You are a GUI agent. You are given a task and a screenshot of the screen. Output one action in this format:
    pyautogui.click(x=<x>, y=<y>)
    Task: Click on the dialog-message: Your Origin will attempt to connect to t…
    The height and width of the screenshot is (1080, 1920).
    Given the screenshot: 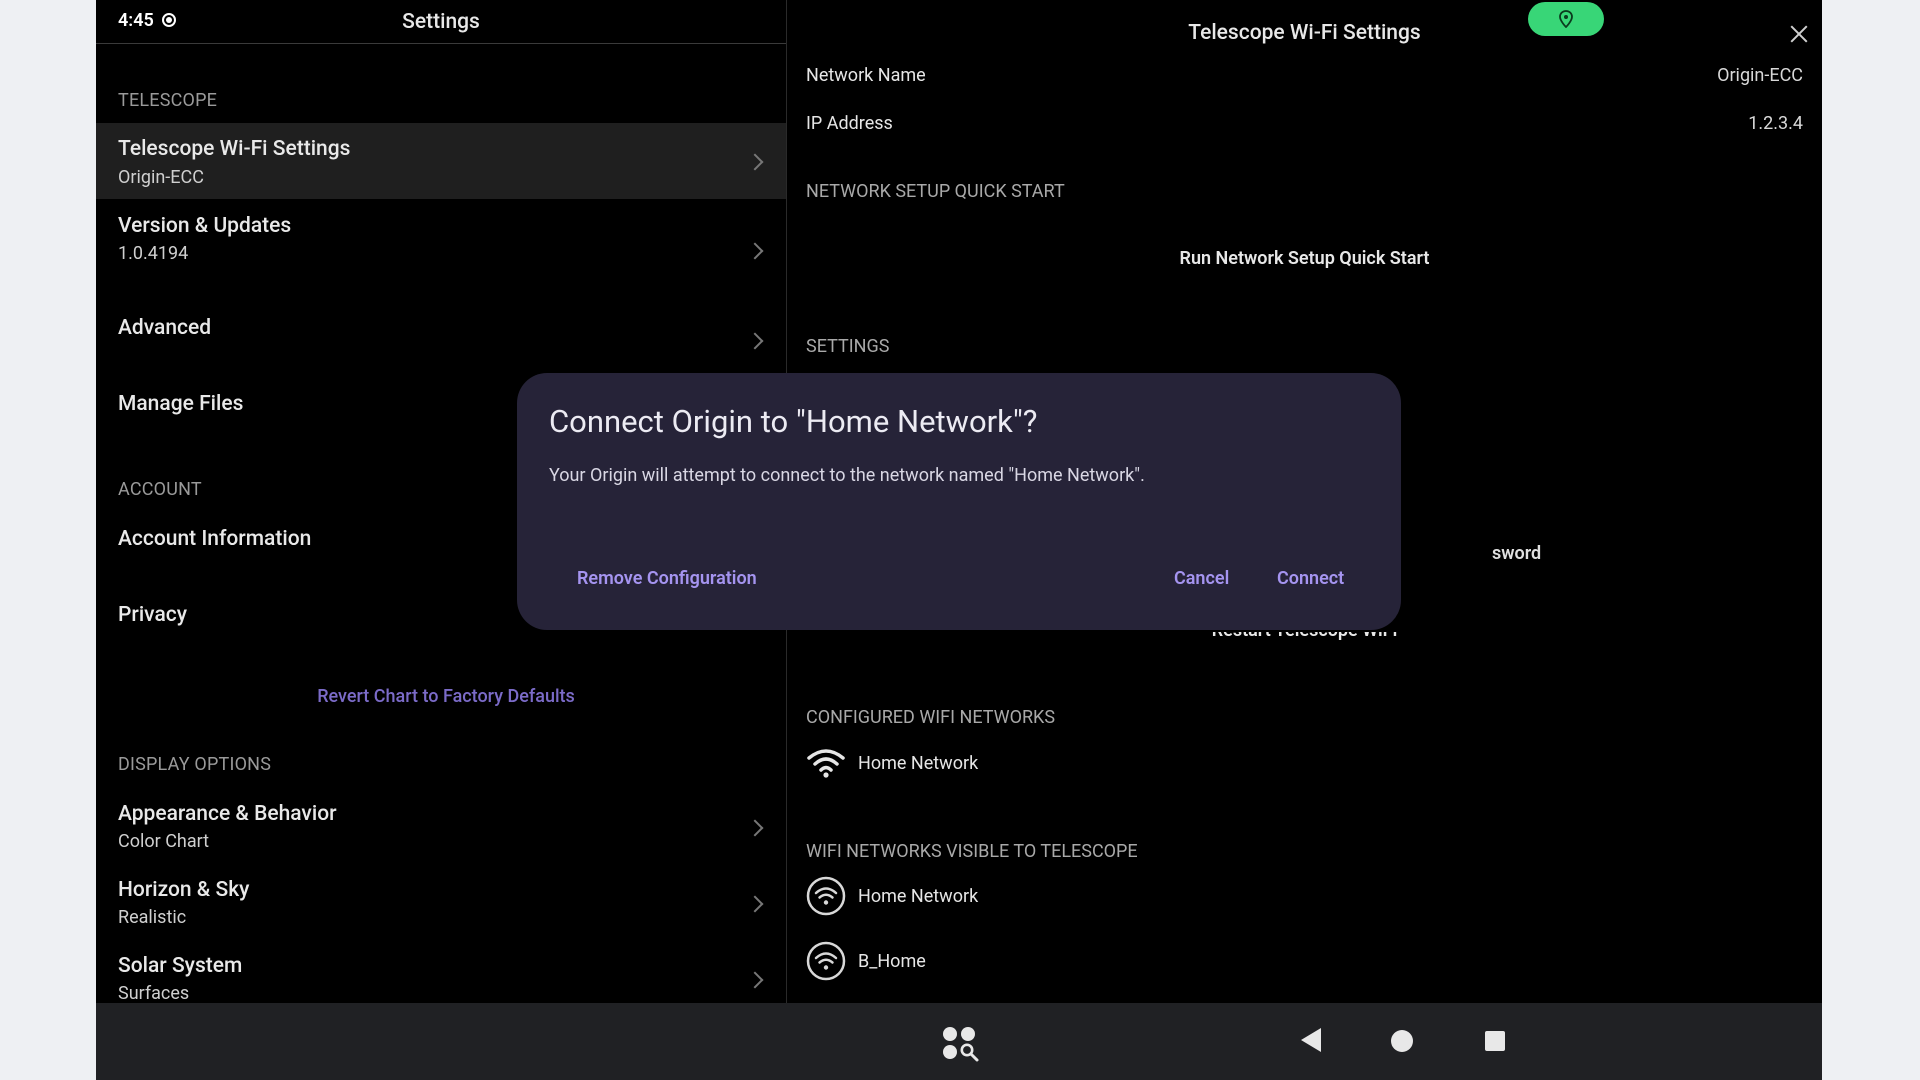 What is the action you would take?
    pyautogui.click(x=847, y=475)
    